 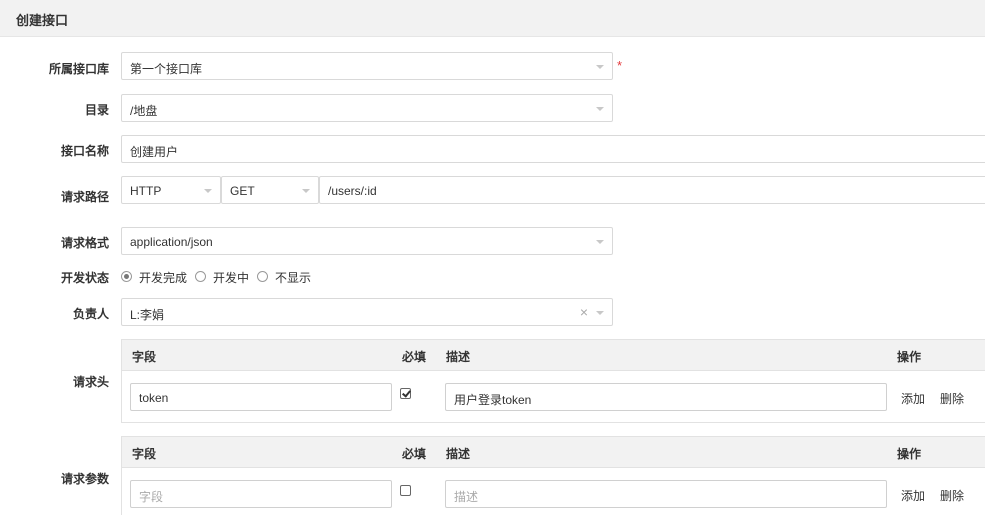 What do you see at coordinates (492, 18) in the screenshot?
I see `page-header: 创建接口` at bounding box center [492, 18].